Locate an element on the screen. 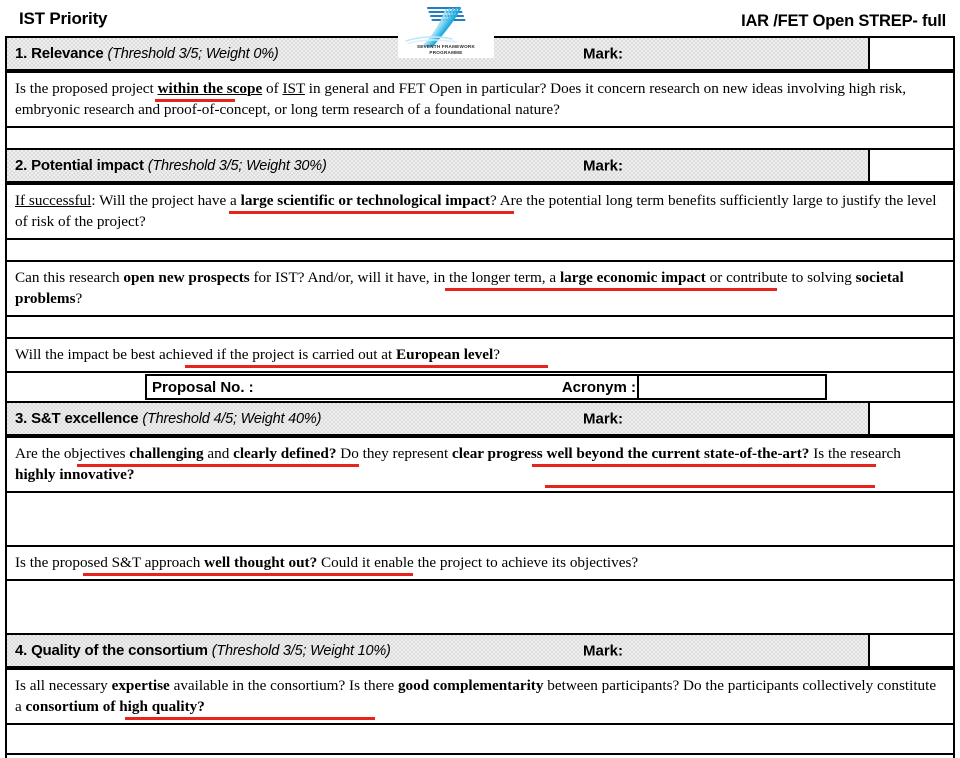 This screenshot has width=960, height=758. section-2-mark-label: Mark: is located at coordinates (603, 165).